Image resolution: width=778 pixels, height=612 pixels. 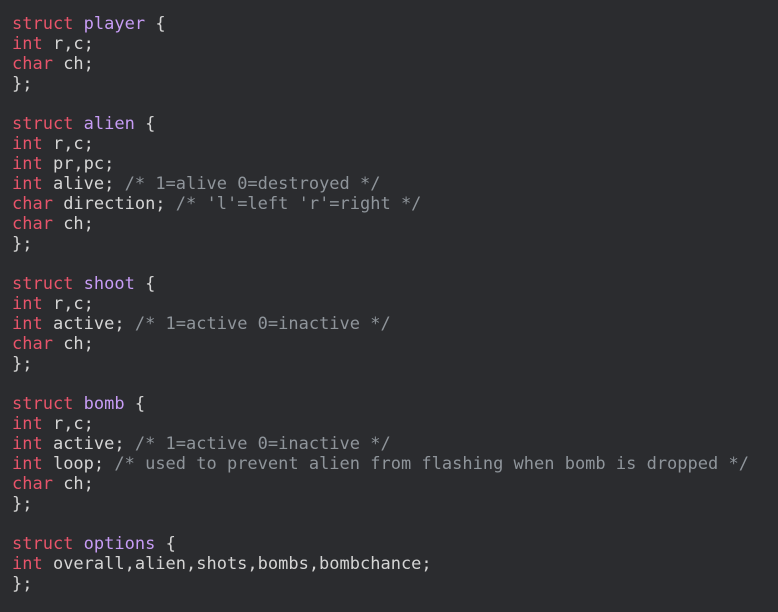 What do you see at coordinates (395, 164) in the screenshot?
I see `code-line: int pr,pc;` at bounding box center [395, 164].